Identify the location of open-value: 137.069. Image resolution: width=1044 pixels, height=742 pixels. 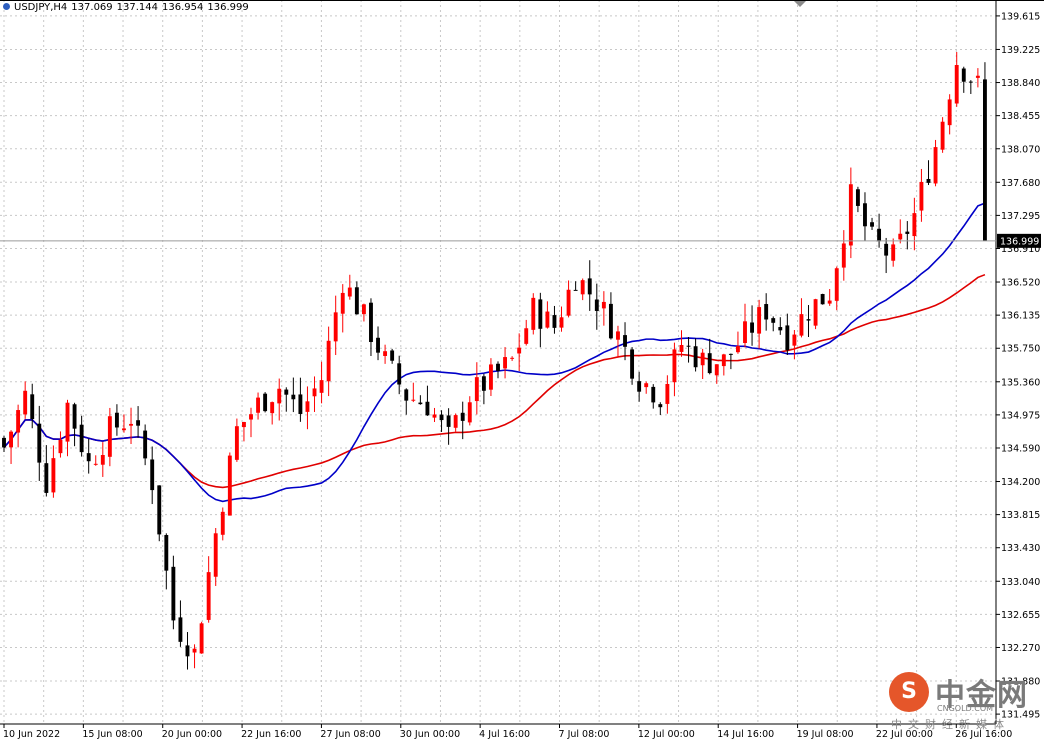
(92, 7).